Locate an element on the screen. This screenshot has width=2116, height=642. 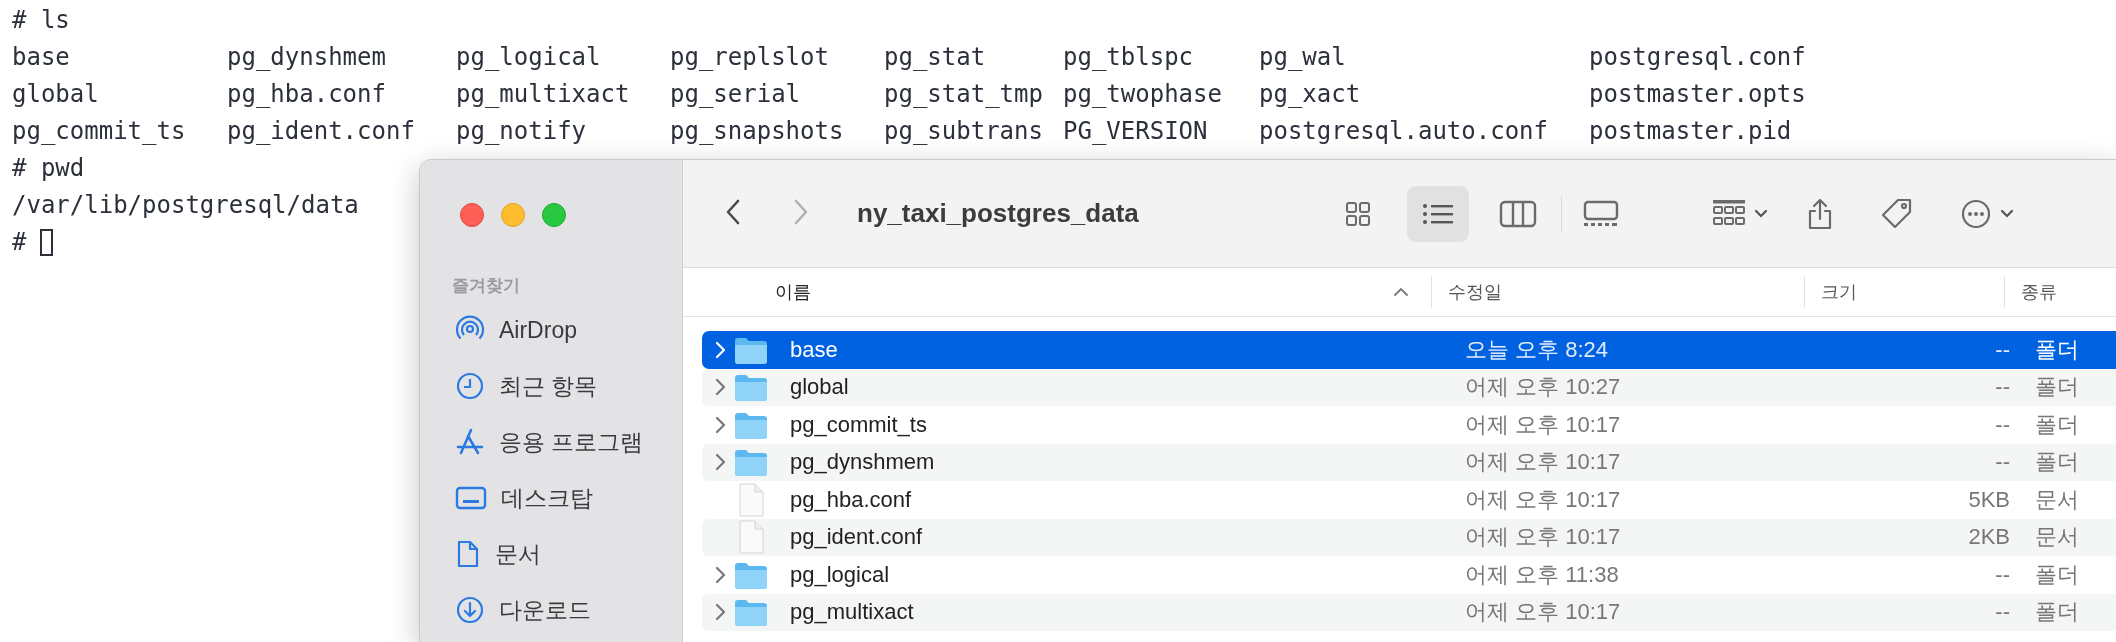
directory-entry: pg_tblspc is located at coordinates (1128, 57).